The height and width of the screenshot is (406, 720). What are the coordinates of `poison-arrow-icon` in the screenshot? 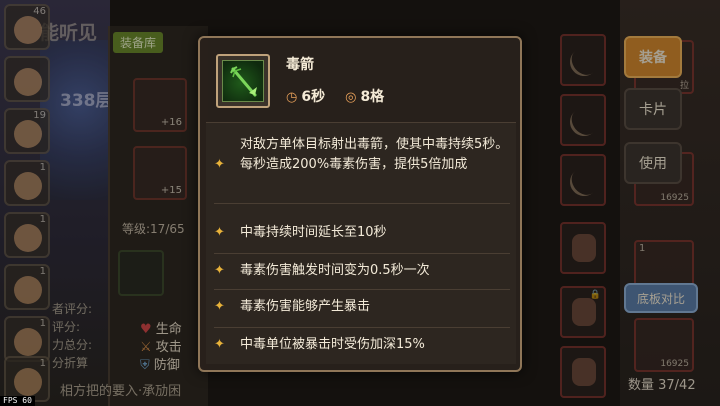 It's located at (243, 81).